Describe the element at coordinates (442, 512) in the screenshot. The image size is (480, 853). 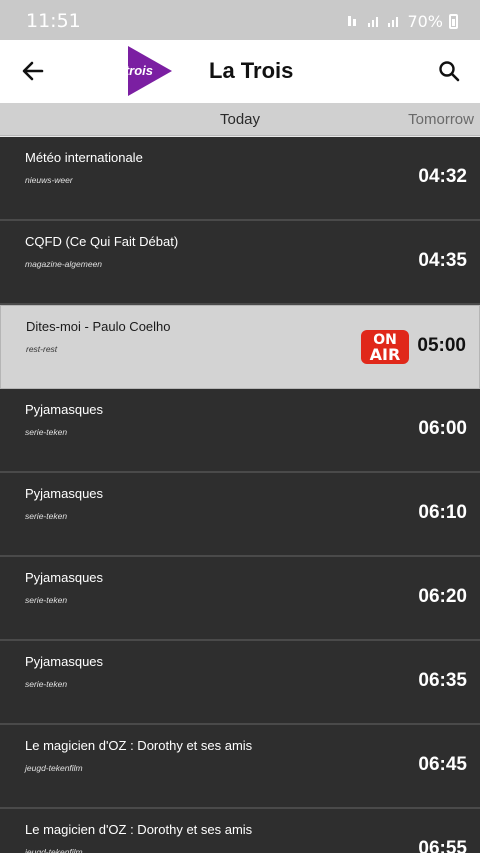
I see `program-time: 06:10` at that location.